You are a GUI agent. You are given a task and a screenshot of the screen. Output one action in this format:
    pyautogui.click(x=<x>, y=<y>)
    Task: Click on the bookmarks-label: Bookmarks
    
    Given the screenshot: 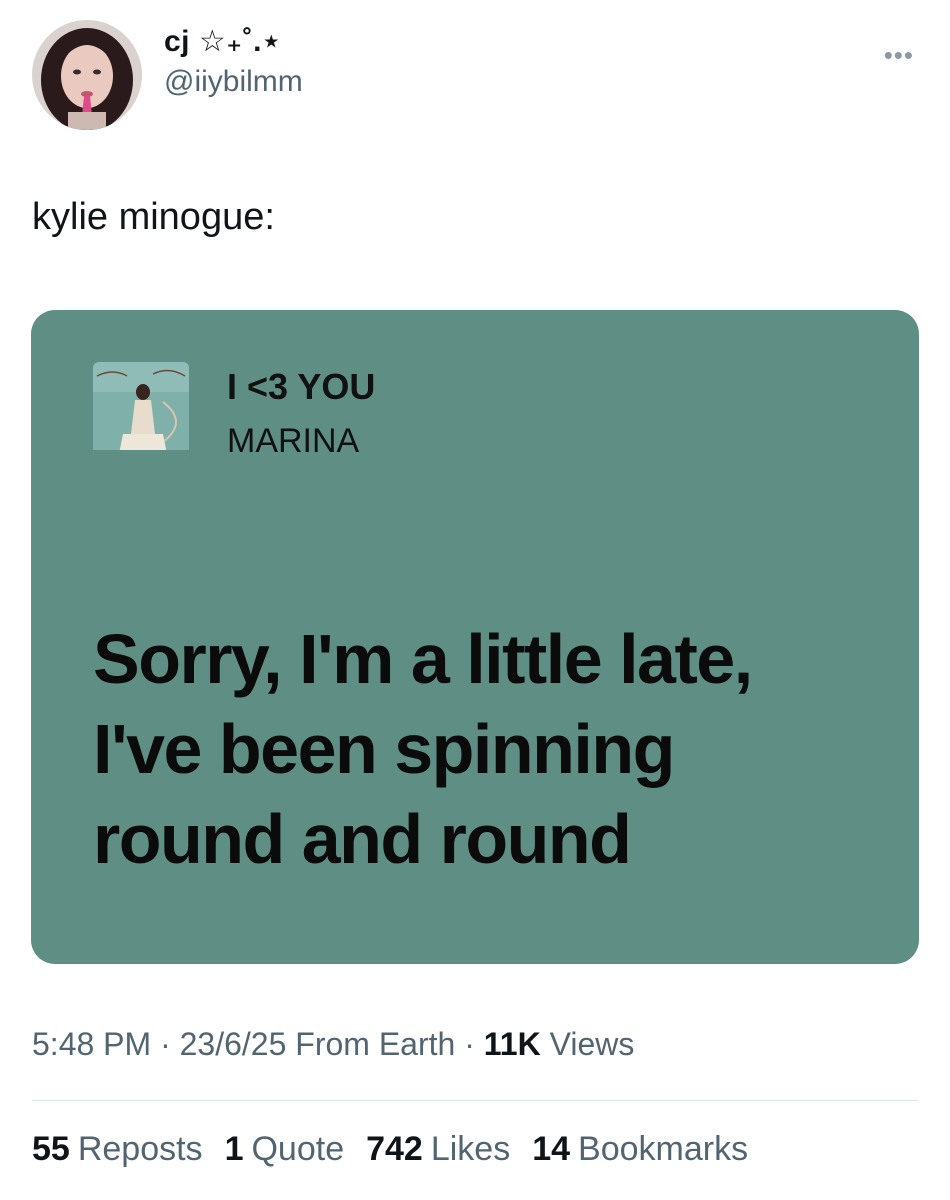 What is the action you would take?
    pyautogui.click(x=663, y=1149)
    